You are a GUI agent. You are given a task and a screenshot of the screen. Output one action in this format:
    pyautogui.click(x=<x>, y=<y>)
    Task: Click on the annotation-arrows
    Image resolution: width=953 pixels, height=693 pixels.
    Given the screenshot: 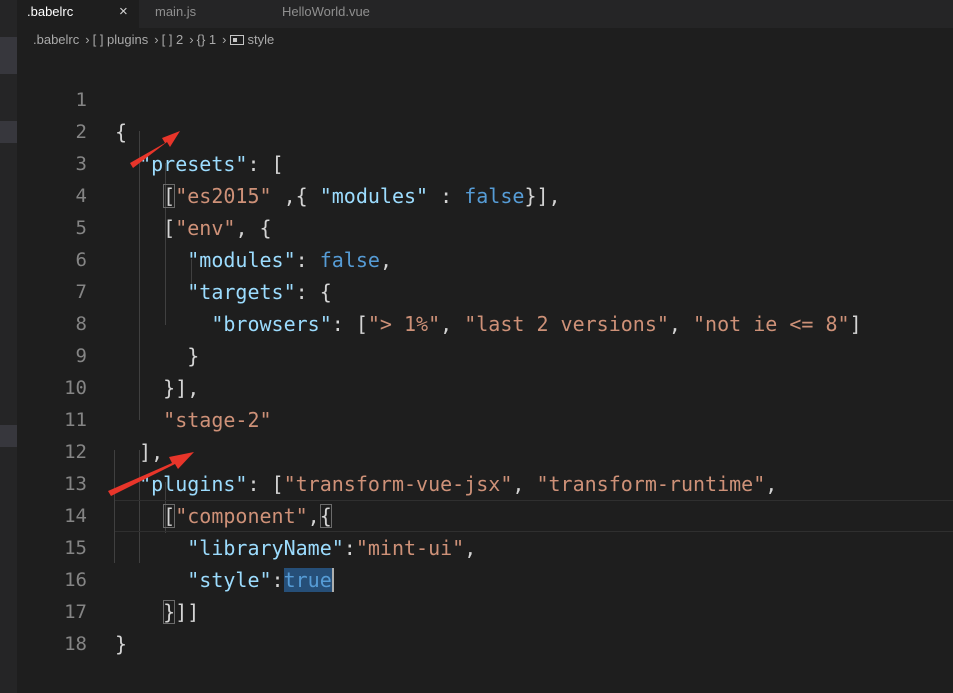 What is the action you would take?
    pyautogui.click(x=151, y=313)
    